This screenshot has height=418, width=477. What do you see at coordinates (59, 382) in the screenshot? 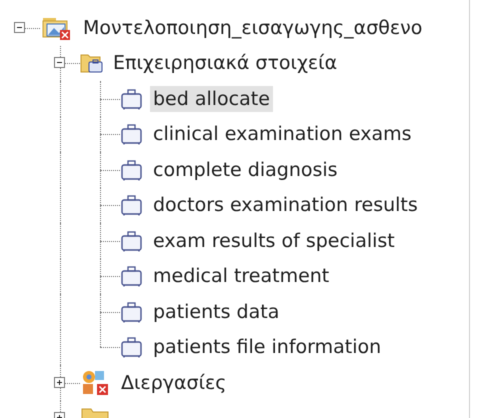
I see `expand-icon` at bounding box center [59, 382].